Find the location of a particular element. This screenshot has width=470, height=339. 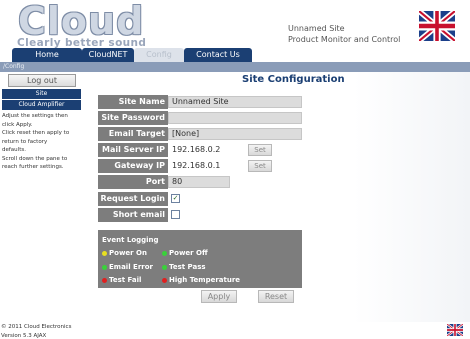

breadcrumb-bar: /Config is located at coordinates (235, 67).